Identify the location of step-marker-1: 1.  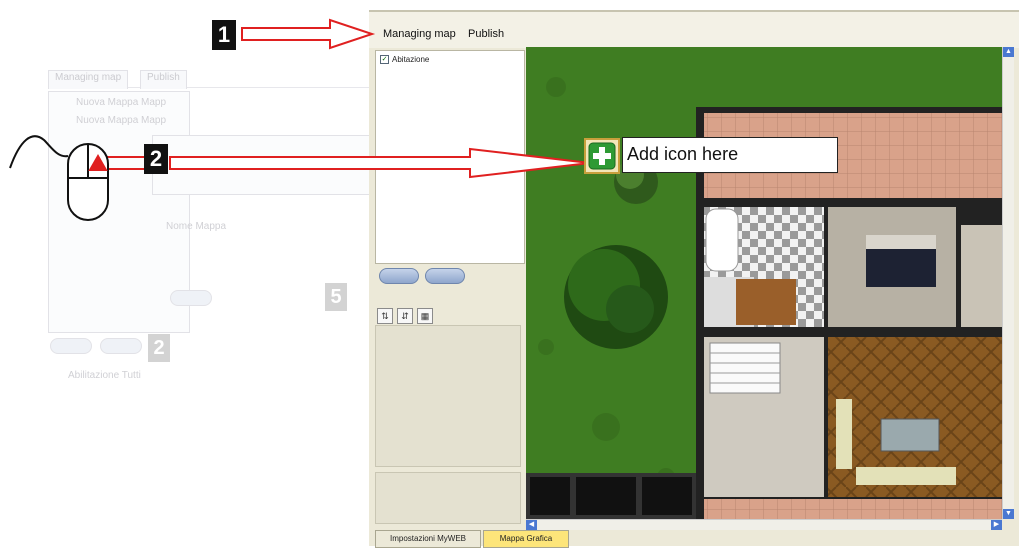
(224, 35).